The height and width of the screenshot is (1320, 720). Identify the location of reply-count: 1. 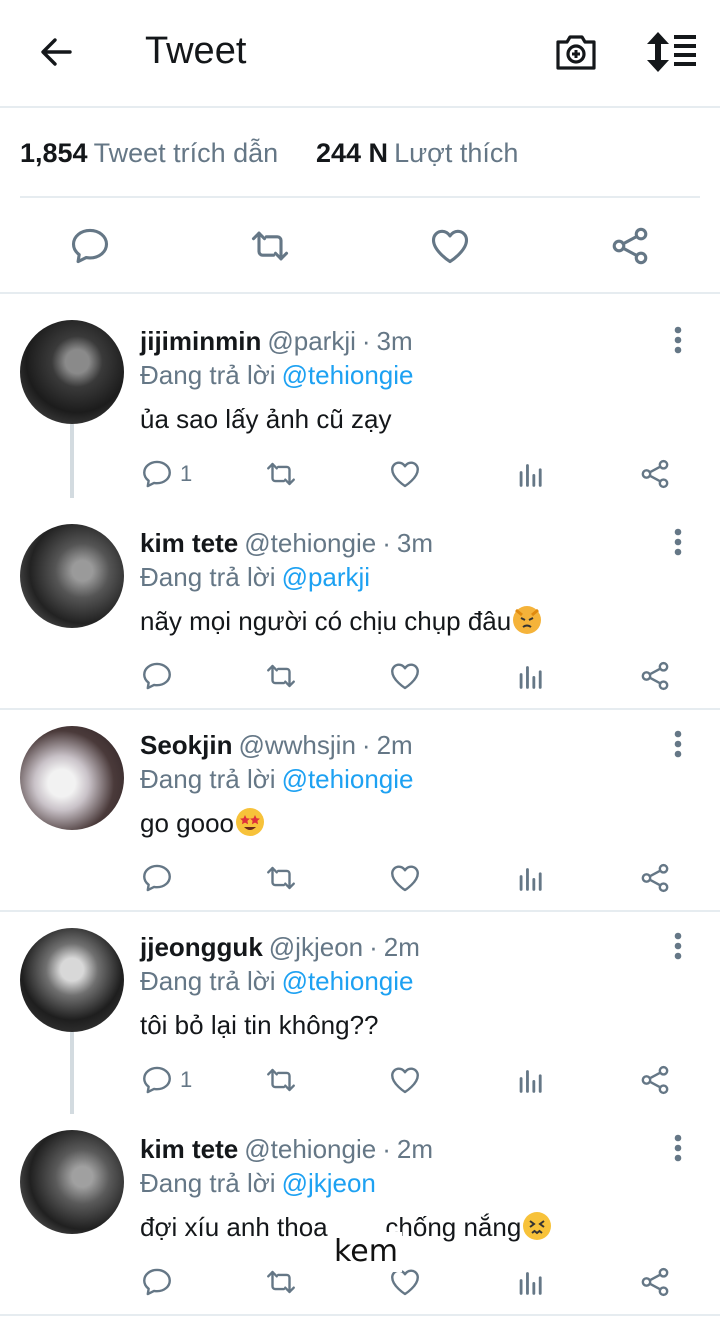
(186, 473).